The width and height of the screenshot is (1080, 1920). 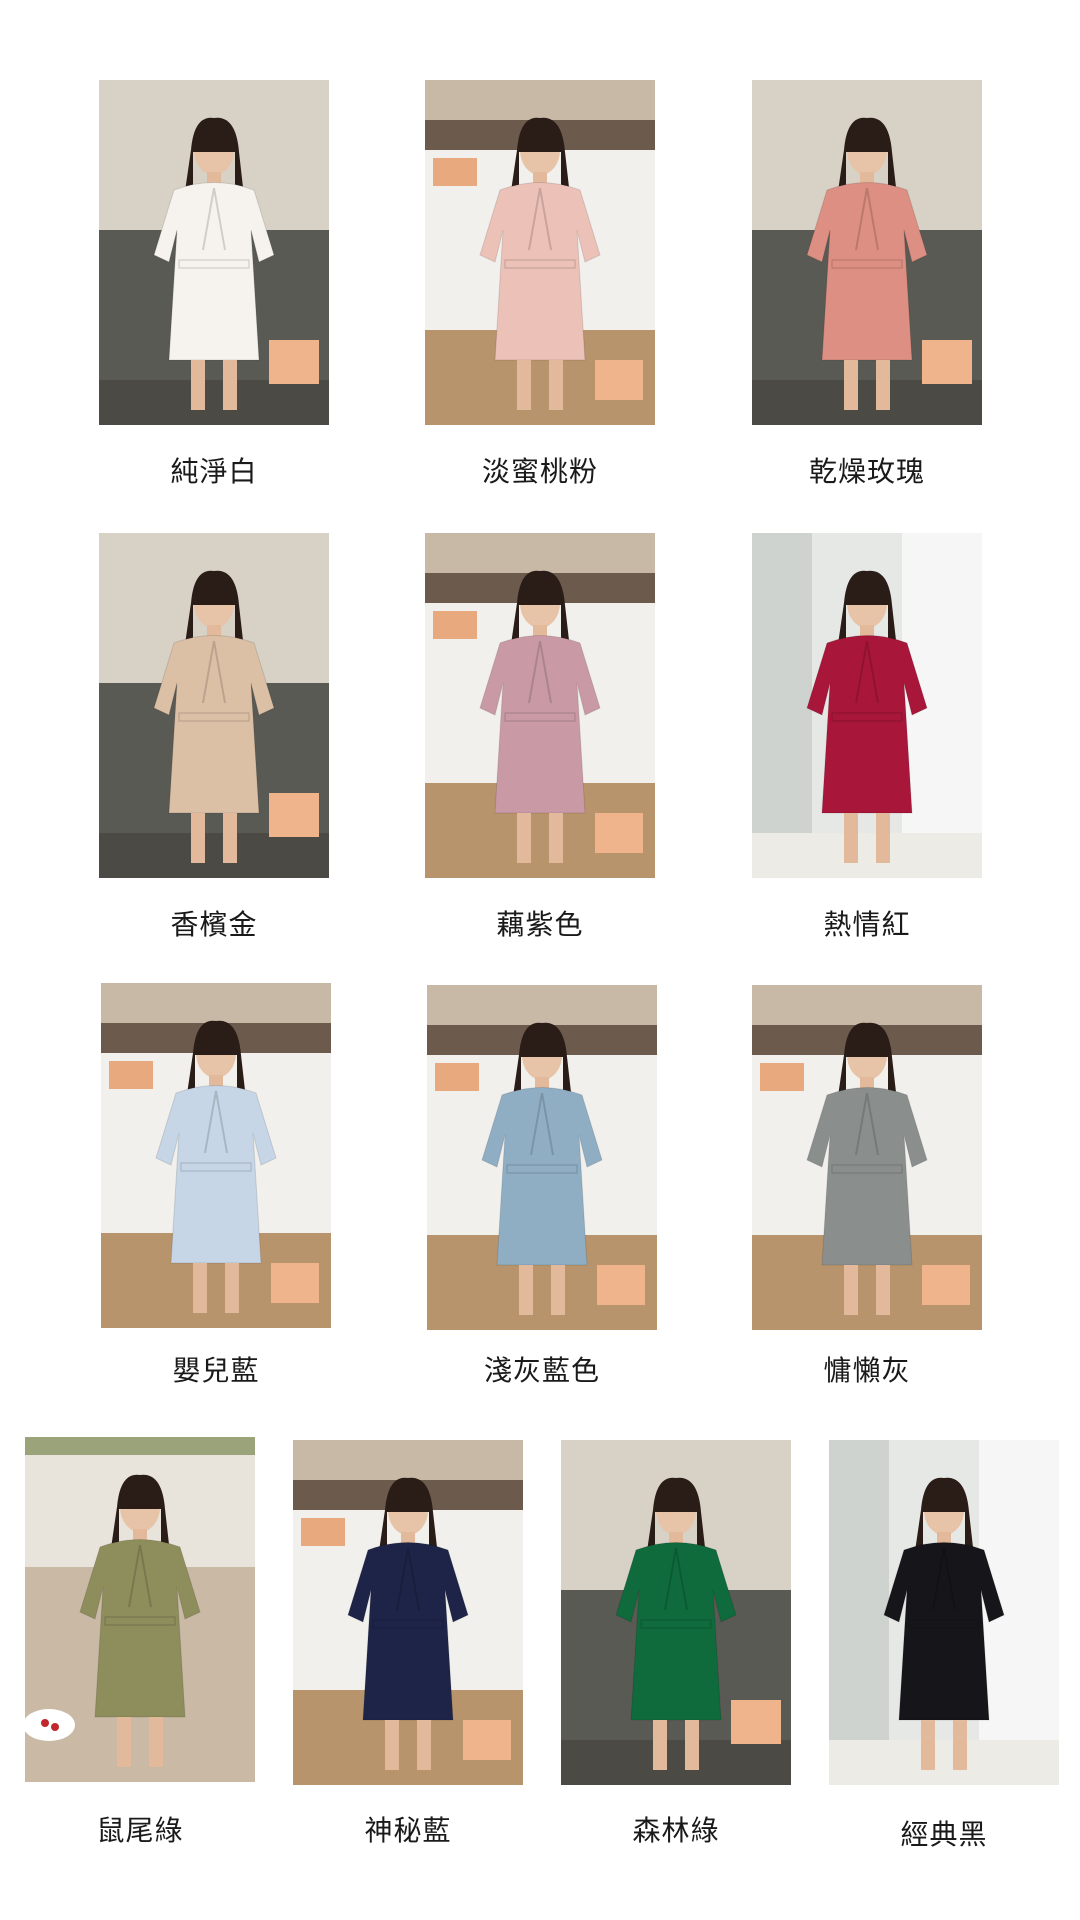 I want to click on product-label: 慵懶灰, so click(x=867, y=1370).